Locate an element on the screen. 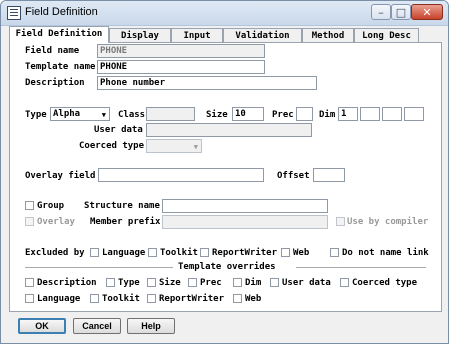  template-name-label: Template name is located at coordinates (60, 67).